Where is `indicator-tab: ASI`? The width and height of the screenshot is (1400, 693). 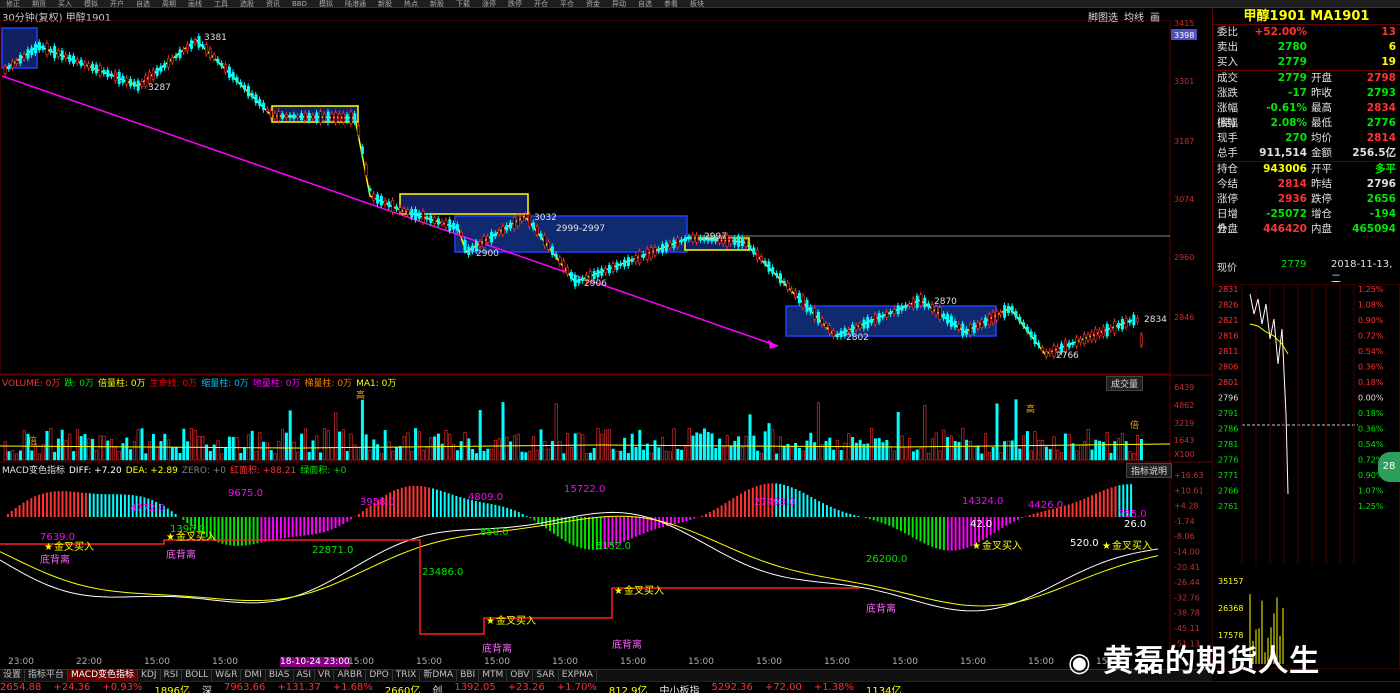
indicator-tab: ASI is located at coordinates (305, 675).